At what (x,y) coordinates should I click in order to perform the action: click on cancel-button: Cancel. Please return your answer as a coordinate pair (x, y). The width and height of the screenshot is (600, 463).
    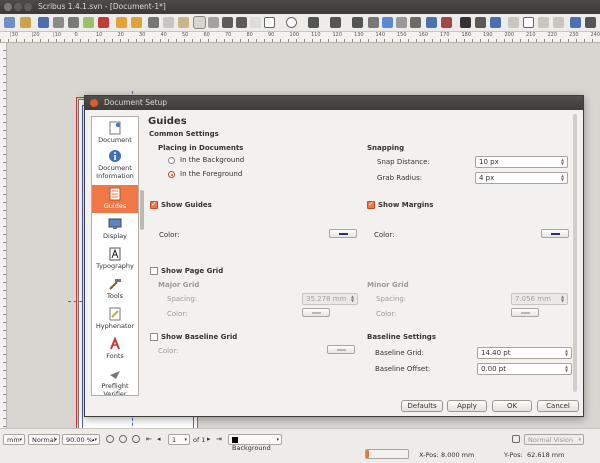
    Looking at the image, I should click on (558, 406).